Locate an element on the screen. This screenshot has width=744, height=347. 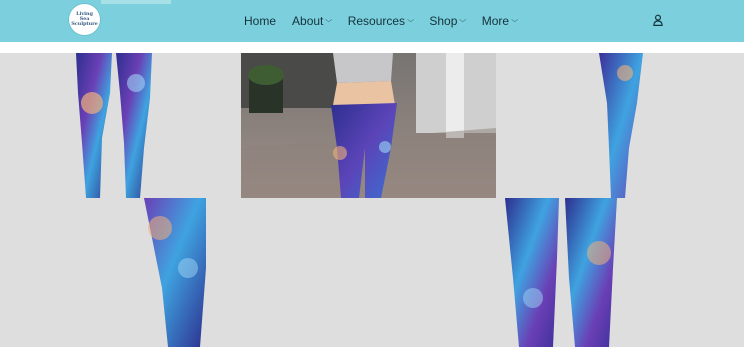
nav-item-label: Shop is located at coordinates (443, 21).